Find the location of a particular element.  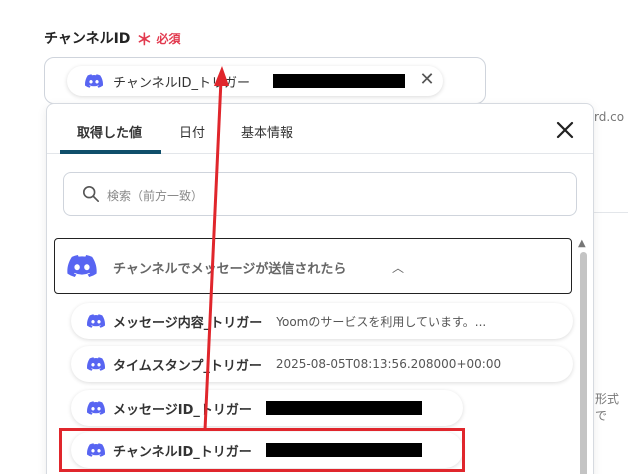

background-text: rd.co is located at coordinates (609, 117).